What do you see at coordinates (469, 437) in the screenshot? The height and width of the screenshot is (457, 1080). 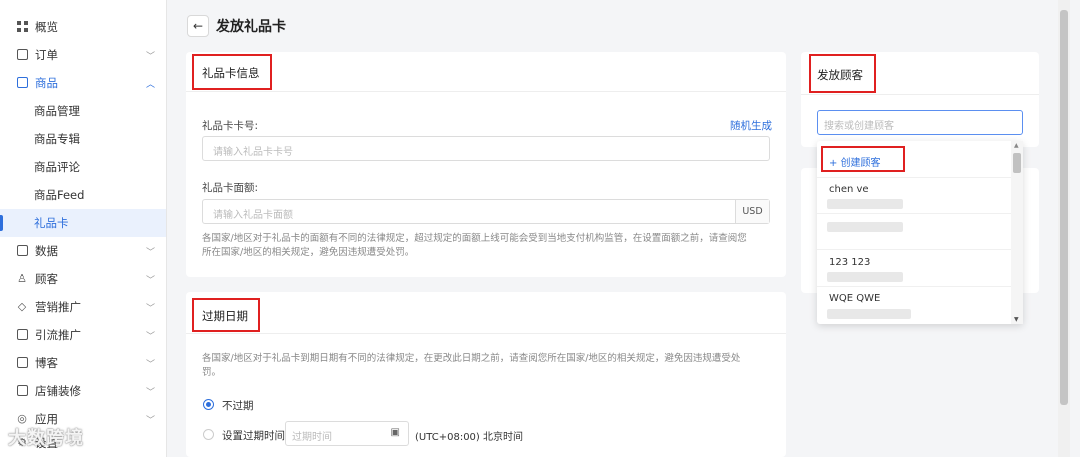 I see `timezone-label: (UTC+08:00) 北京时间` at bounding box center [469, 437].